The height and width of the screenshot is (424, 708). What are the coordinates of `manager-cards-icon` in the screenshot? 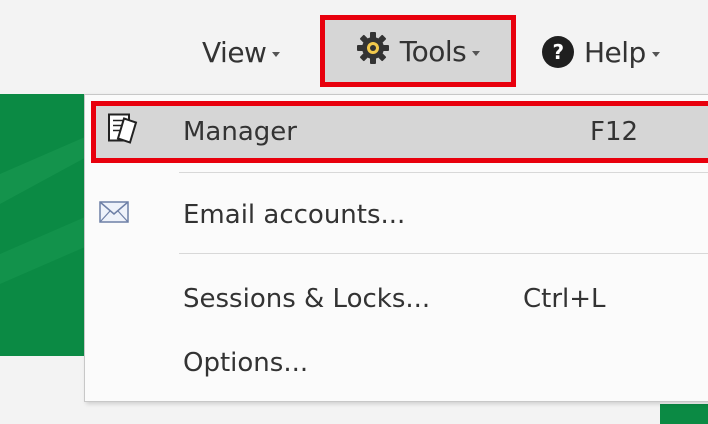 It's located at (124, 132).